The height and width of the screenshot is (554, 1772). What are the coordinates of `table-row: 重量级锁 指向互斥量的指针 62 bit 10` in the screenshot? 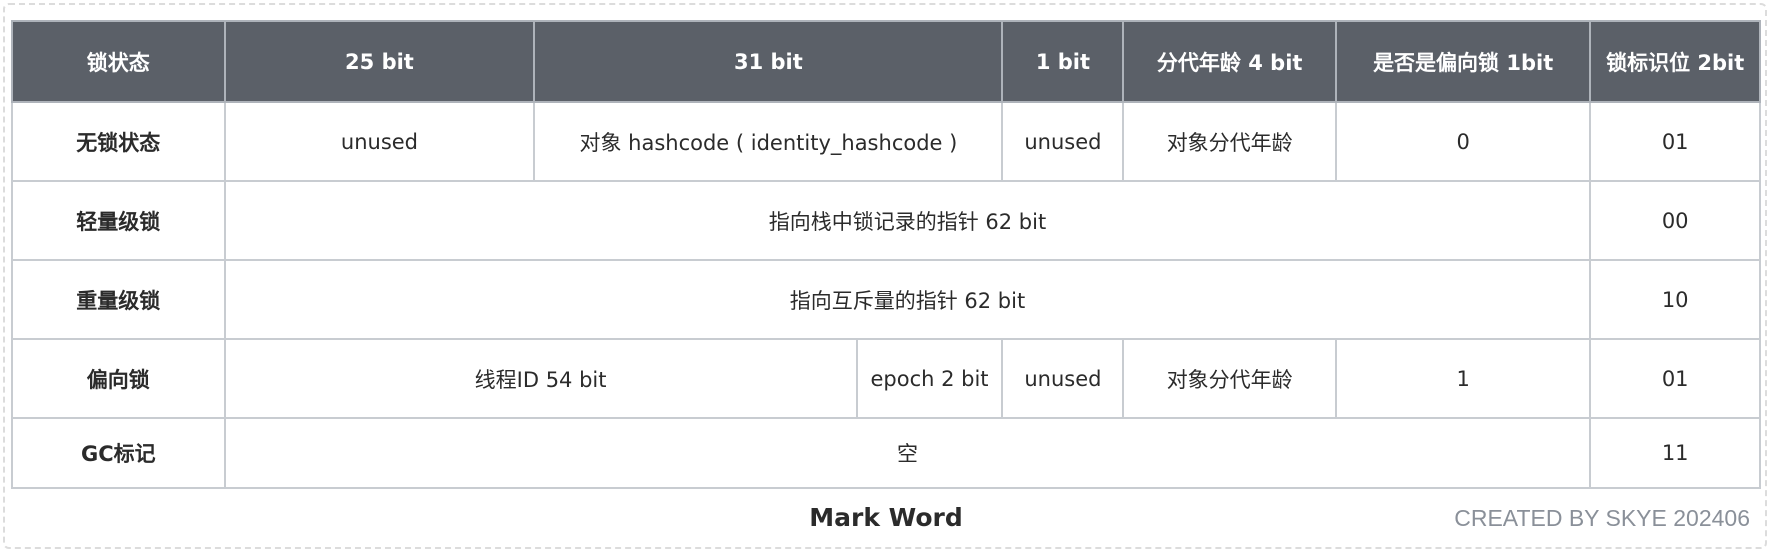 It's located at (886, 299).